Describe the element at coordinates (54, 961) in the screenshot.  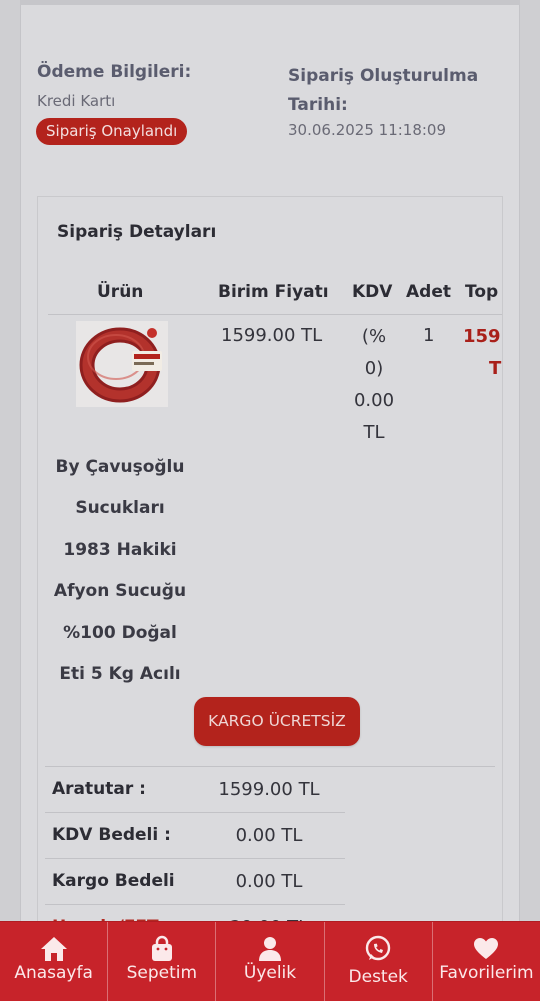
I see `nav-home: Anasayfa` at that location.